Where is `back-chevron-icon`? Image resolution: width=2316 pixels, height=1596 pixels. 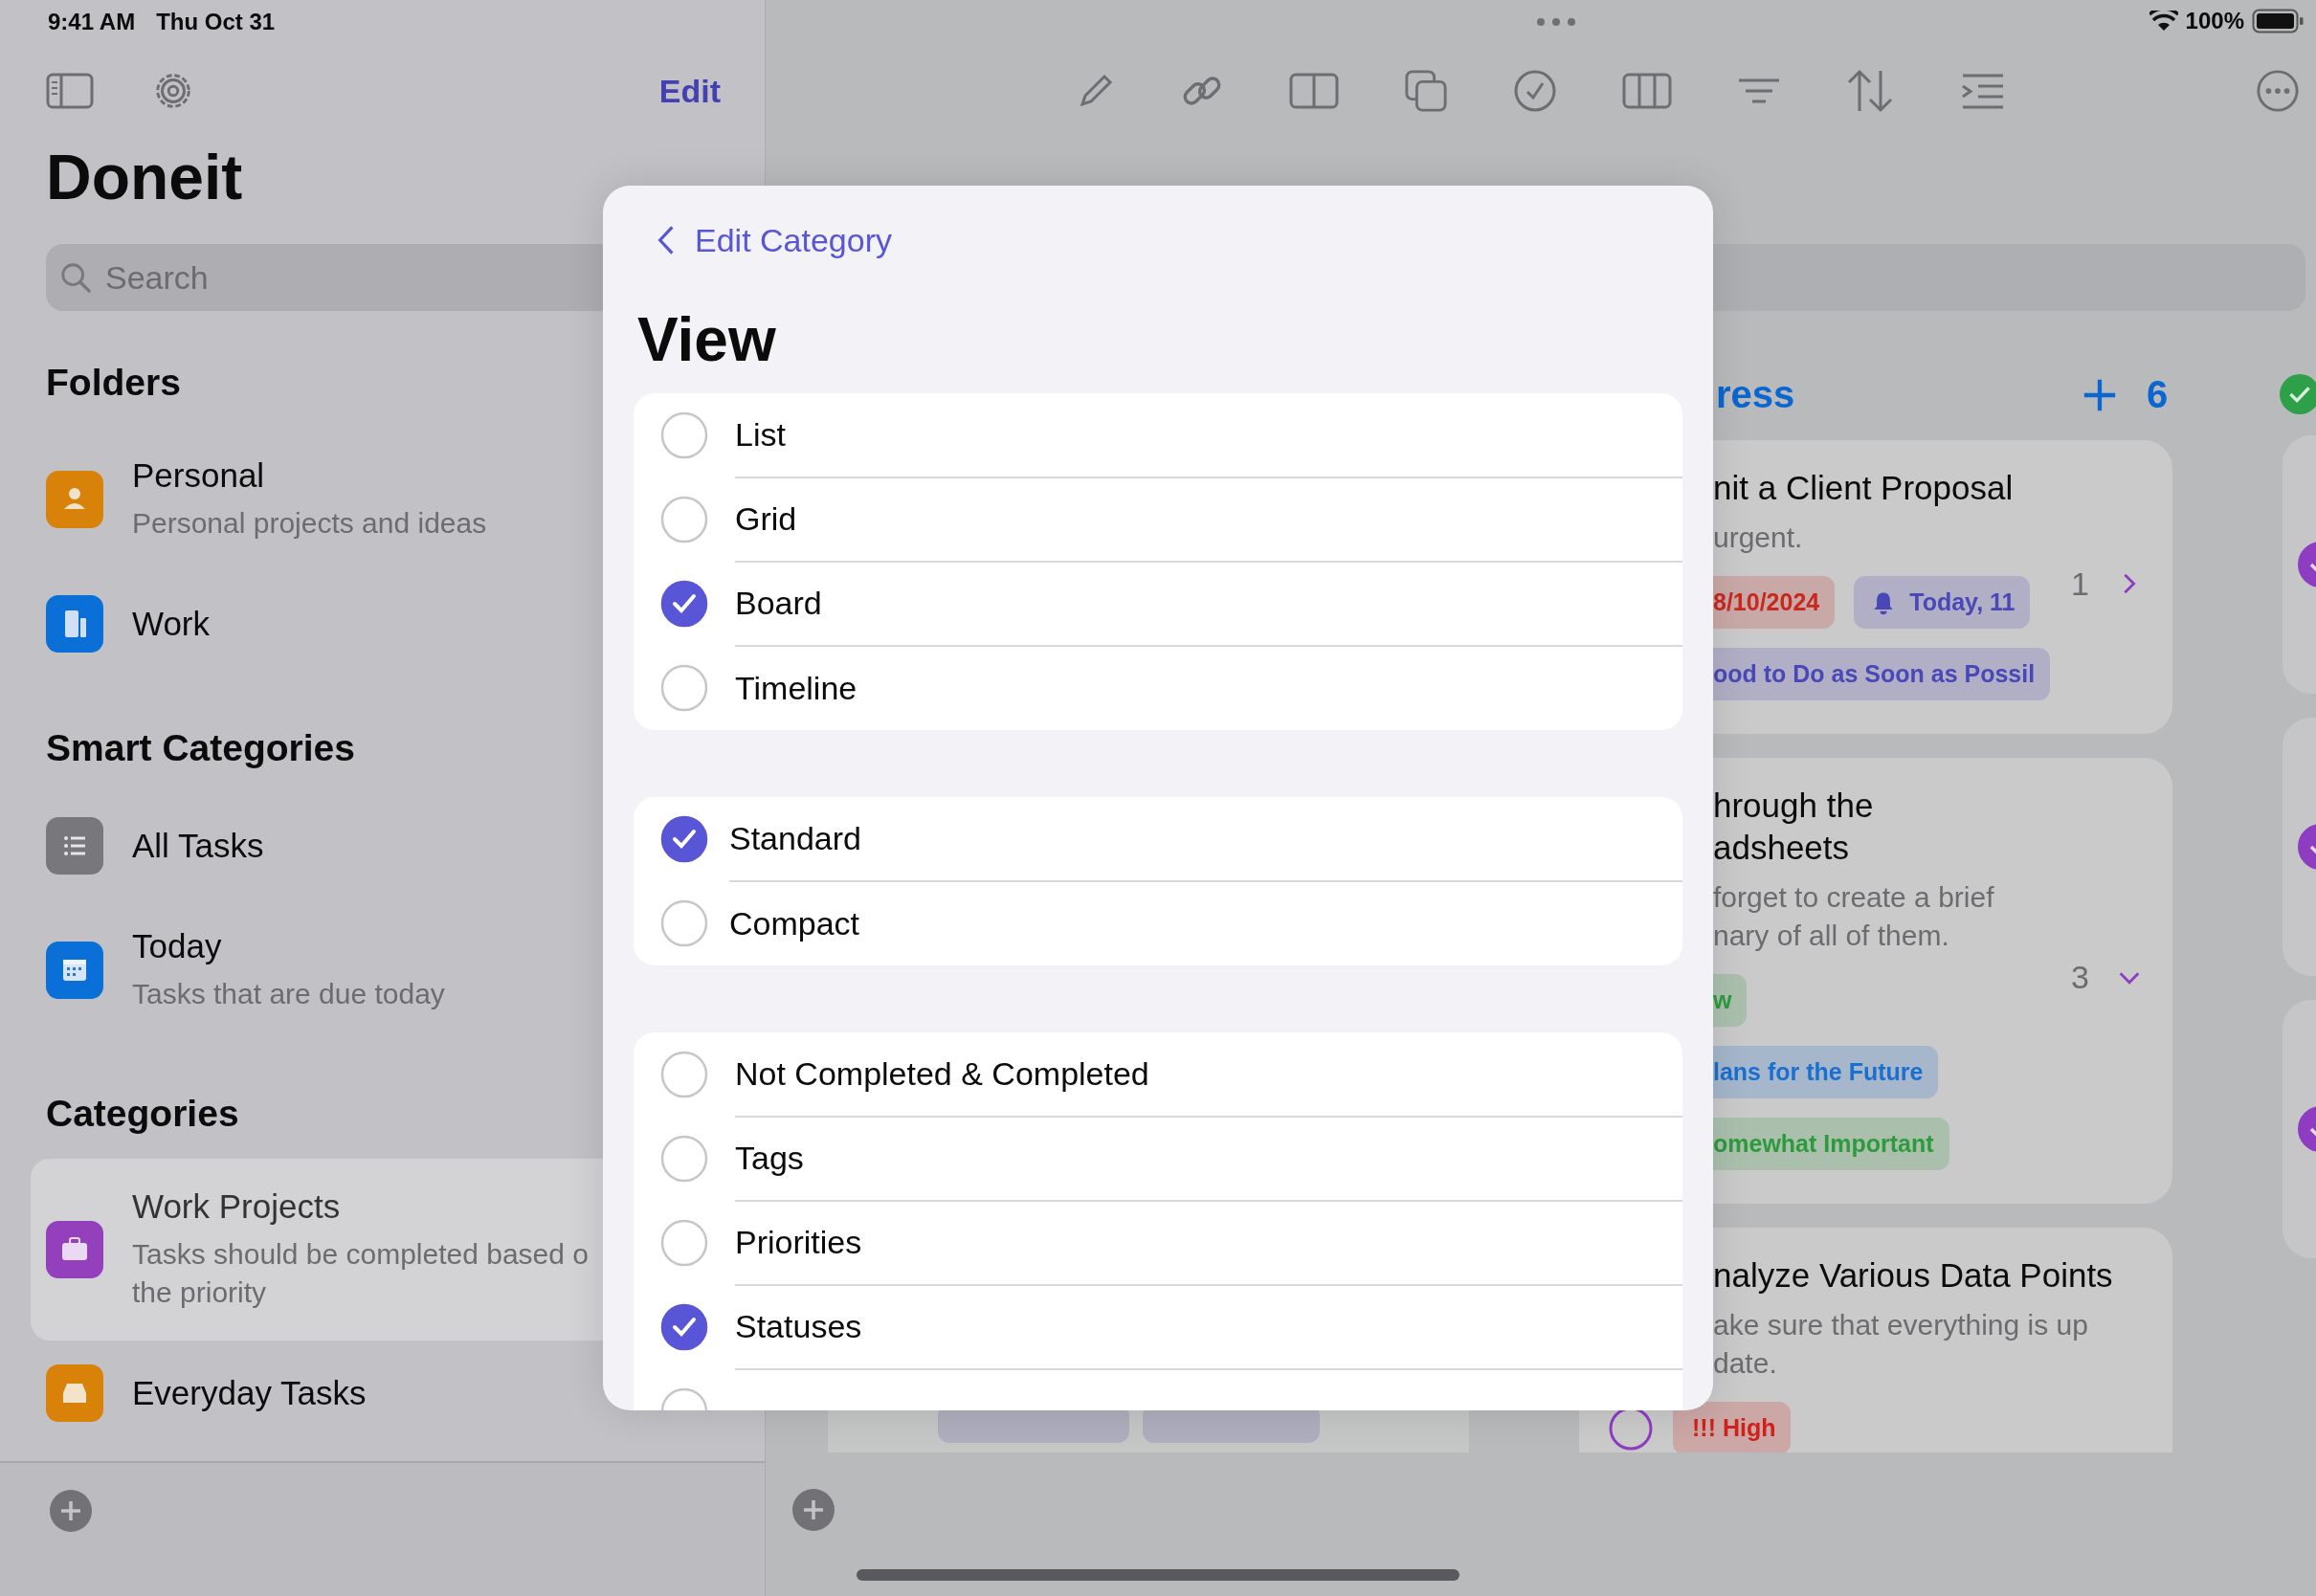
back-chevron-icon is located at coordinates (667, 240).